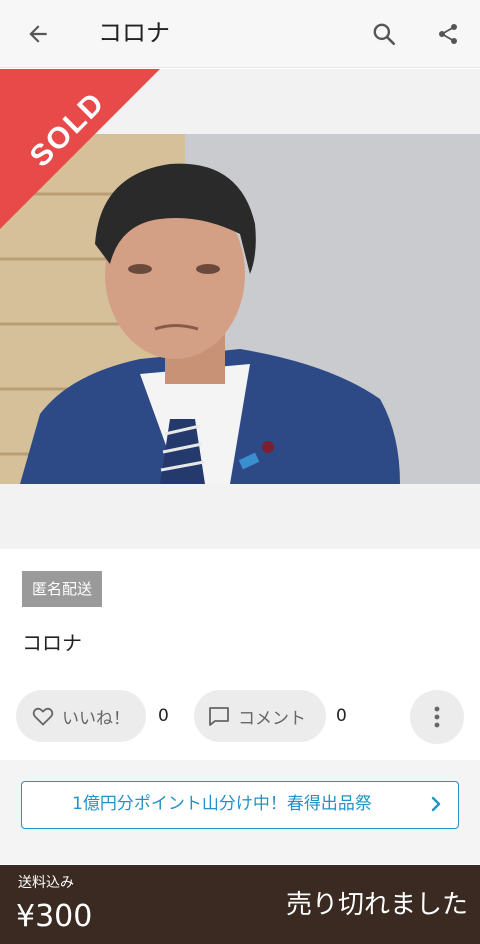  I want to click on like-label: いいね！, so click(96, 718).